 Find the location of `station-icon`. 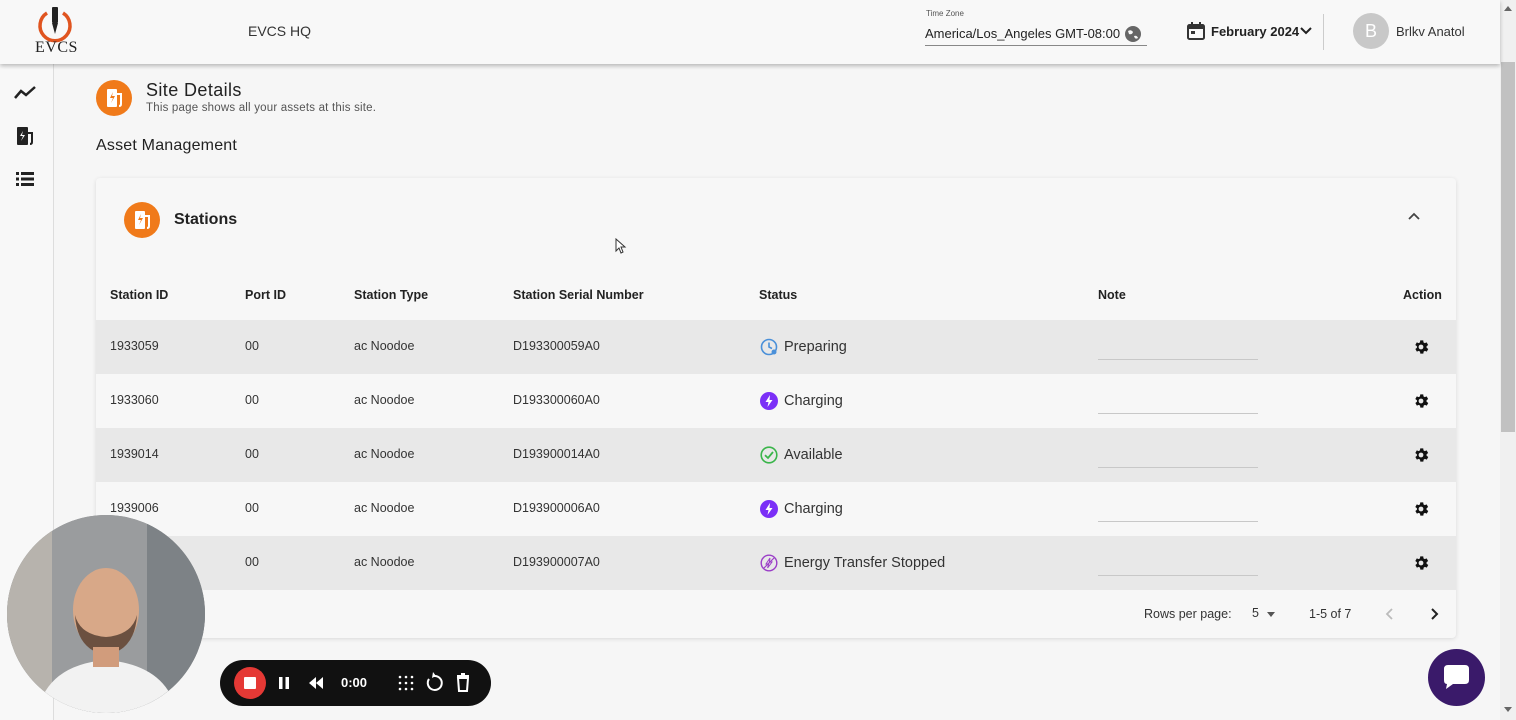

station-icon is located at coordinates (142, 220).